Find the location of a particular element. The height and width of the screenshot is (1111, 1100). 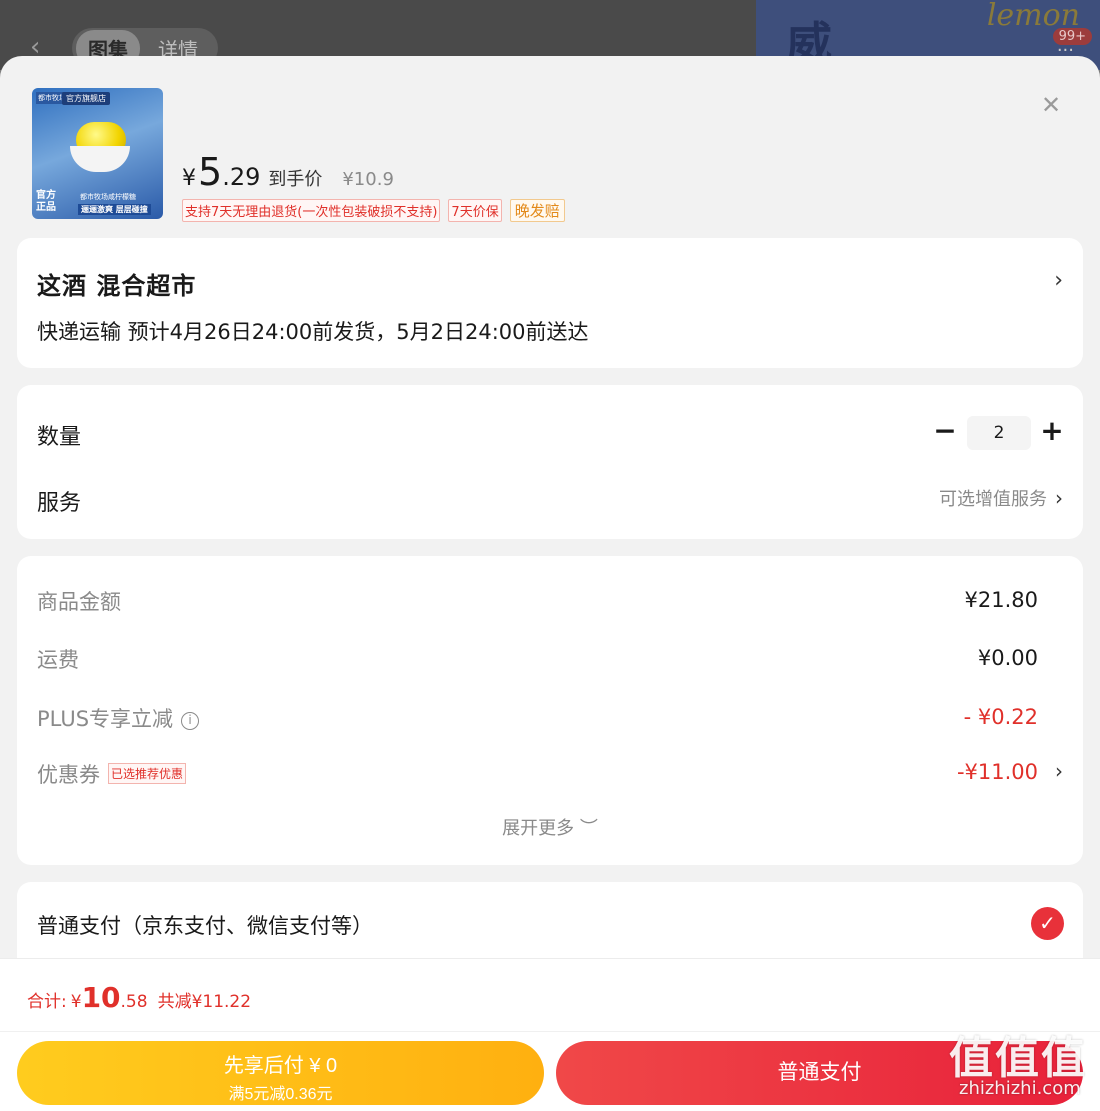

plus-discount-label: PLUS专享立减 is located at coordinates (105, 719).